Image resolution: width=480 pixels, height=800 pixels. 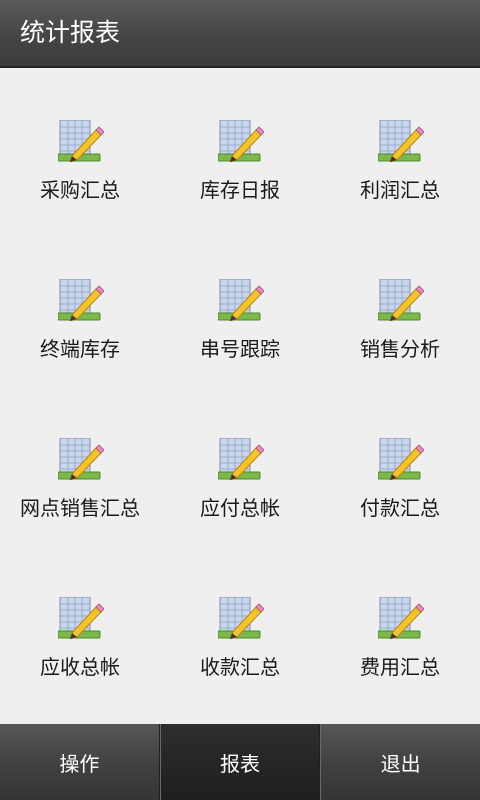 I want to click on report-item-label: 应收总帐, so click(x=80, y=667).